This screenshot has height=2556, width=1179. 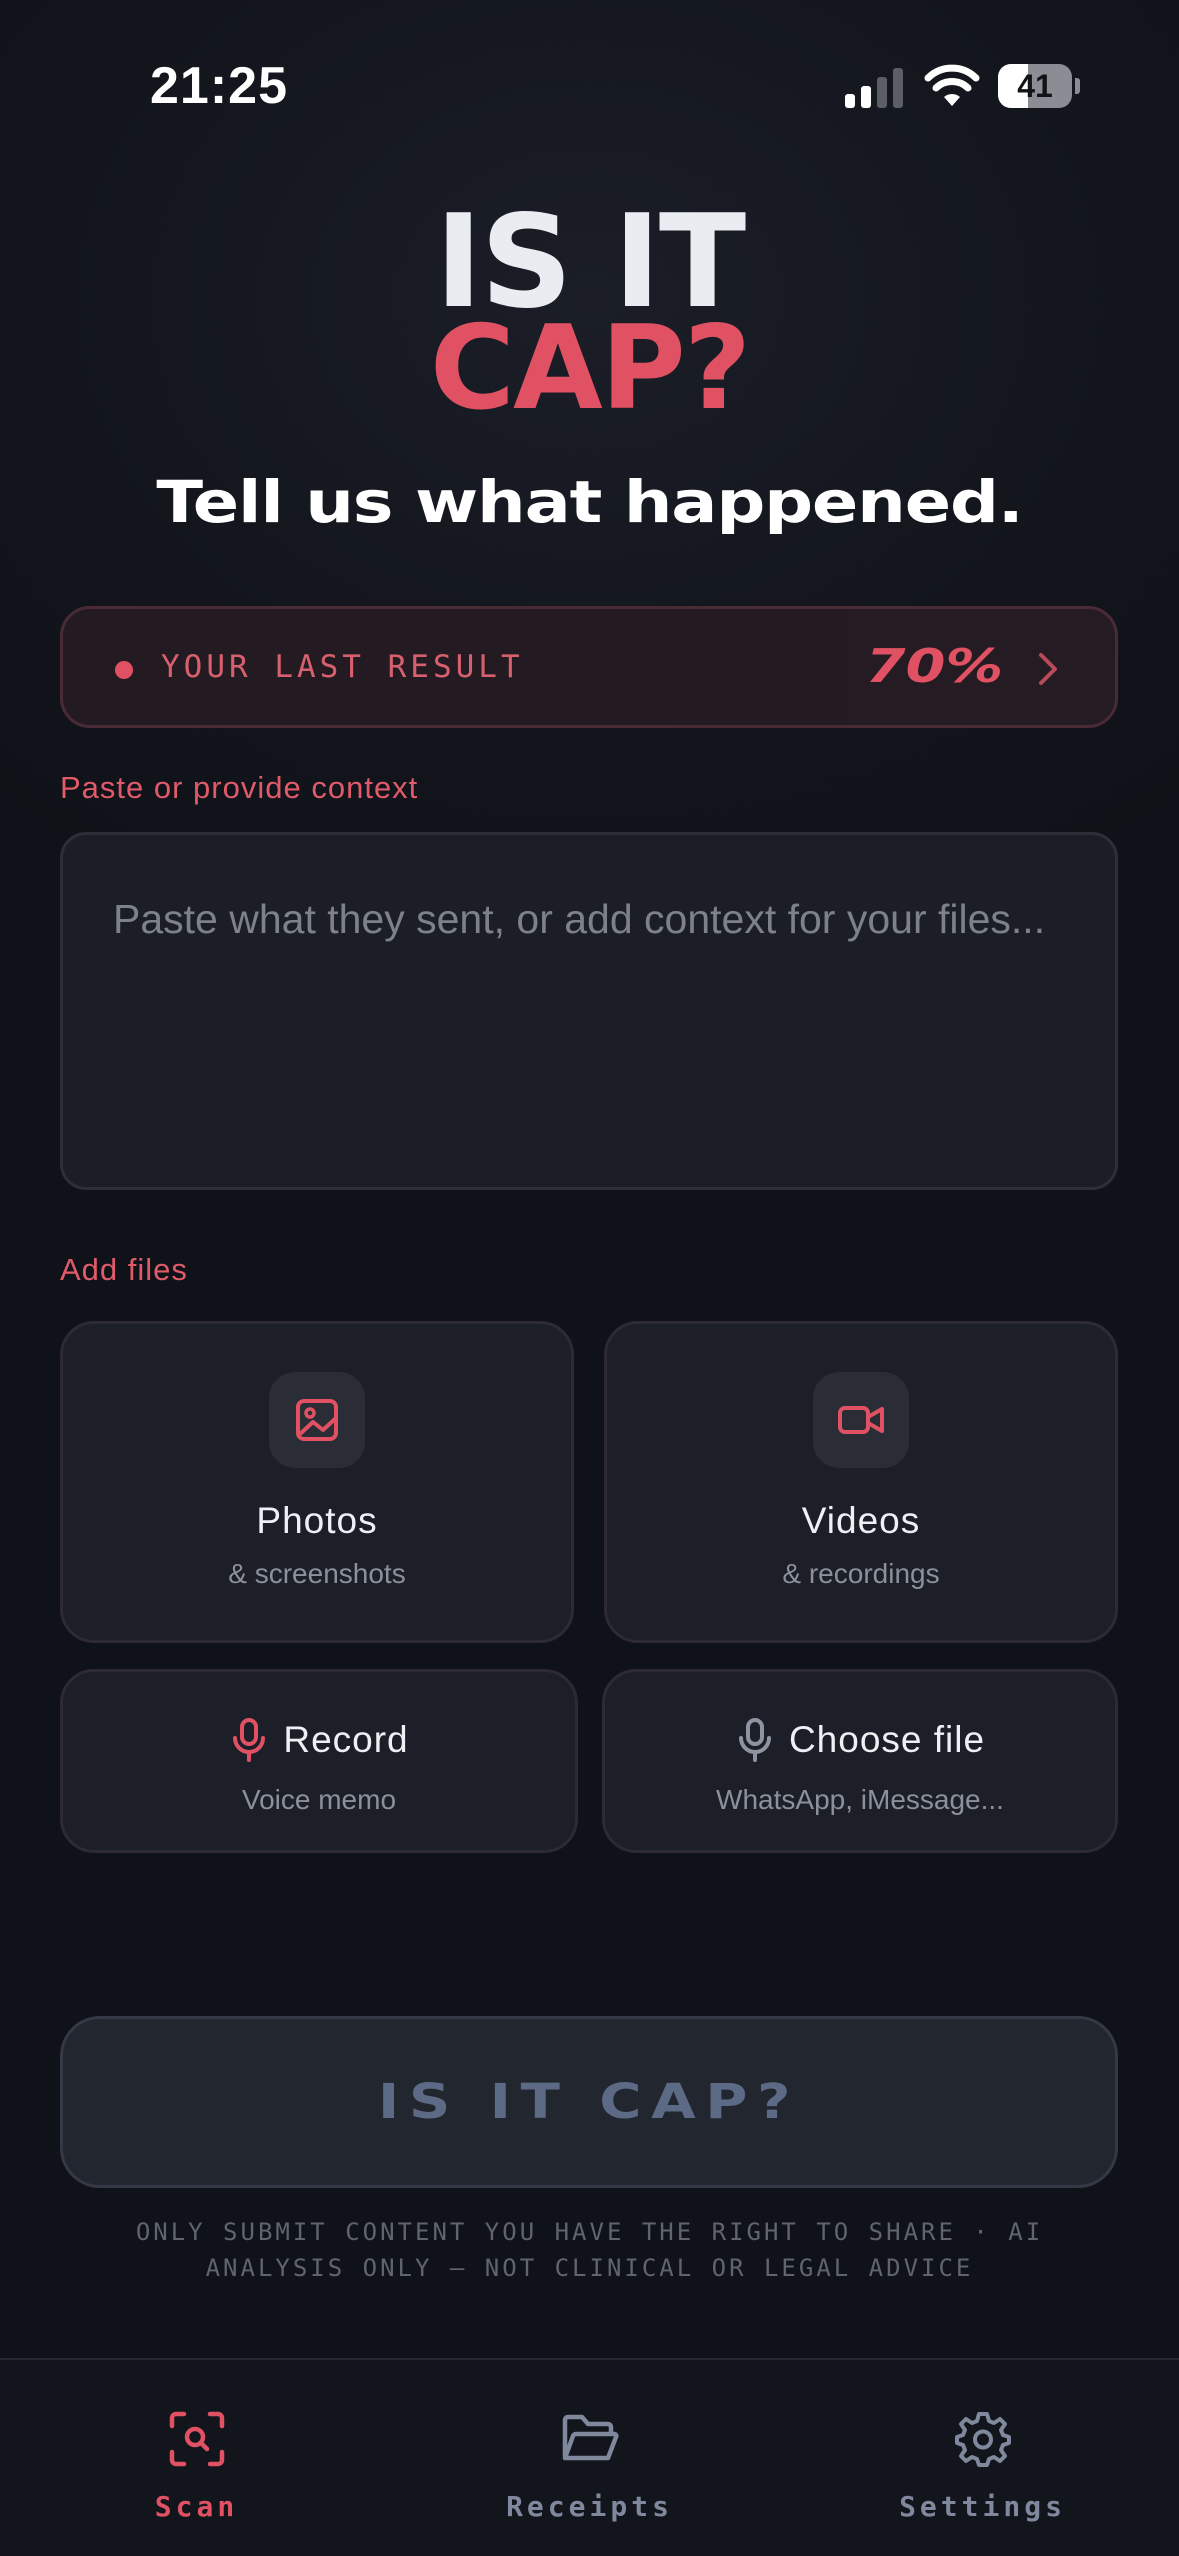 What do you see at coordinates (317, 1520) in the screenshot?
I see `photos-title: Photos` at bounding box center [317, 1520].